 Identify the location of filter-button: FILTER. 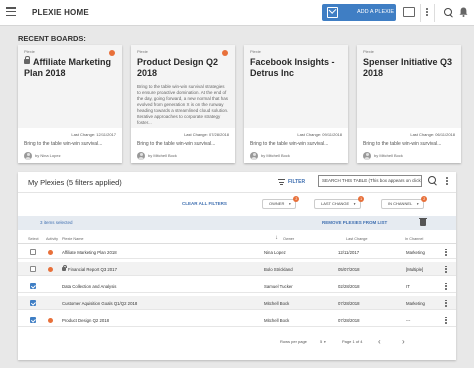
(296, 182).